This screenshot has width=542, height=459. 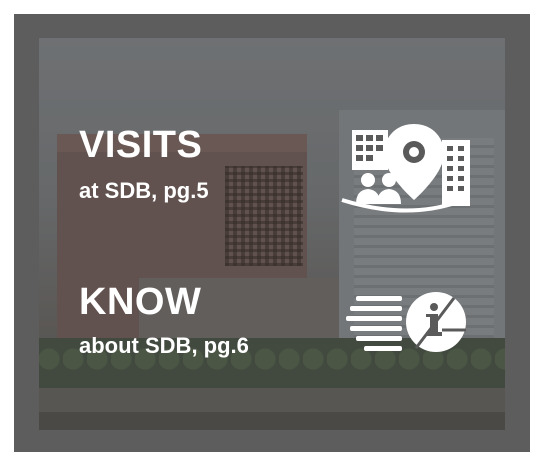 I want to click on info-document-icon, so click(x=409, y=324).